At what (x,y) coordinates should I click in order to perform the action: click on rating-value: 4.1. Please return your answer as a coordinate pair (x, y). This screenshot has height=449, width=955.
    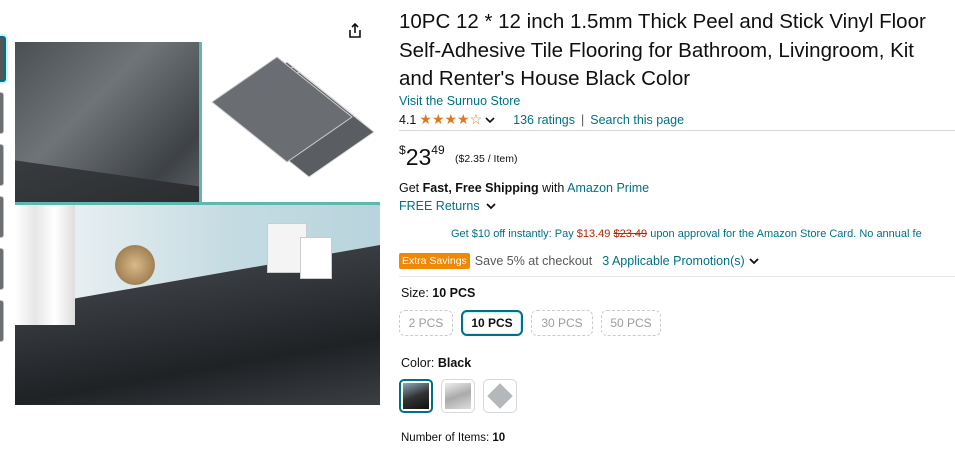
    Looking at the image, I should click on (408, 119).